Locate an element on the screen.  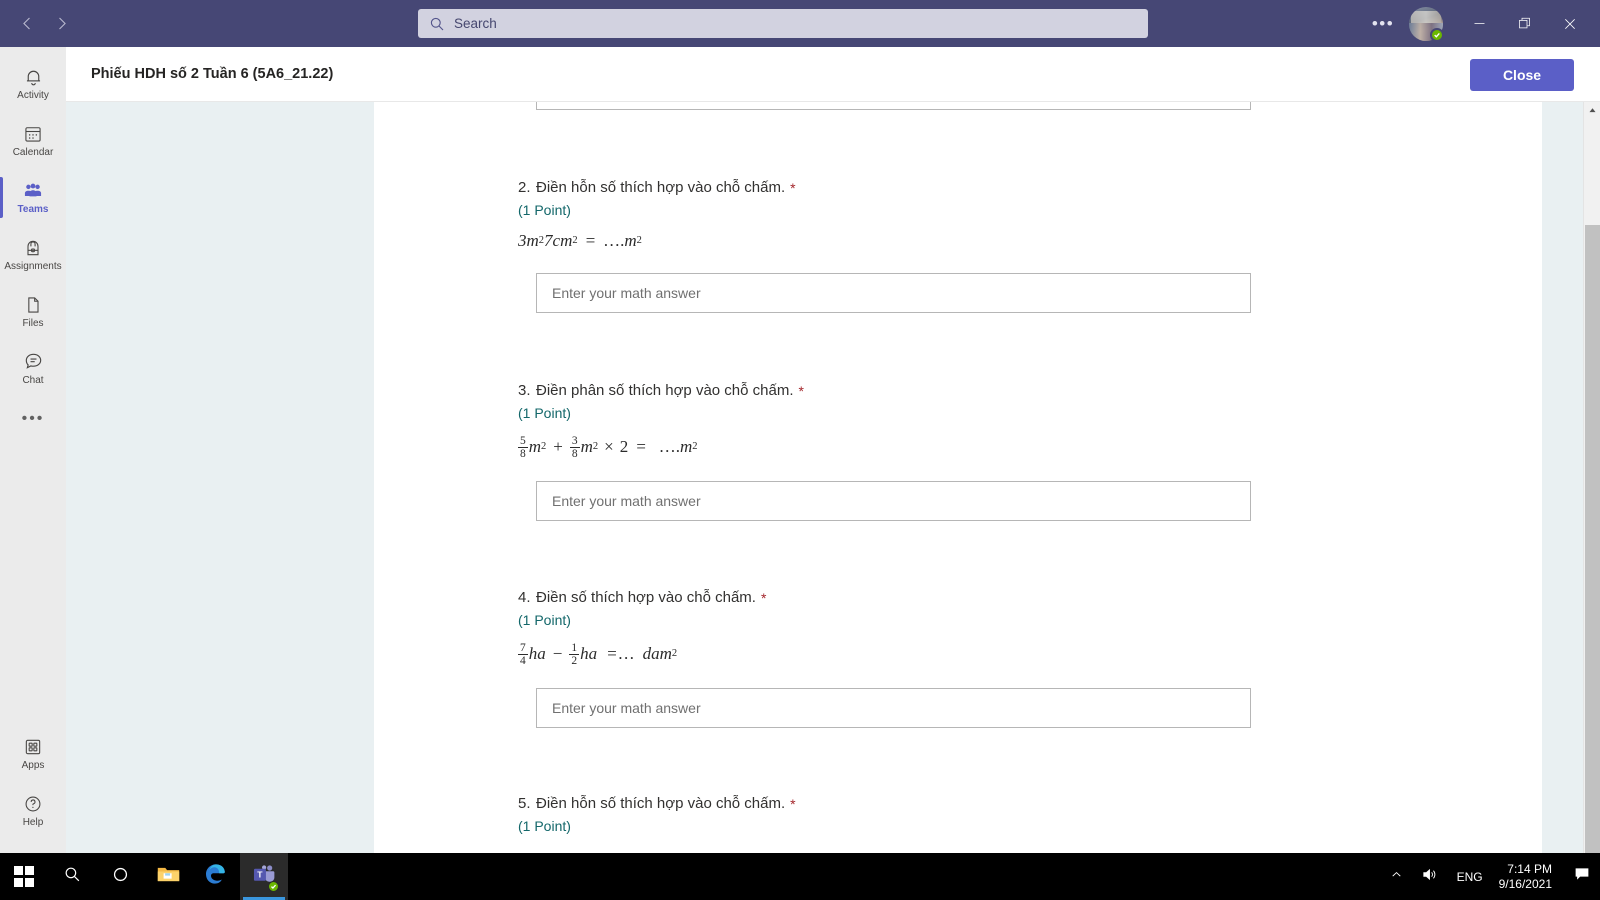
notification-icon is located at coordinates (1582, 876).